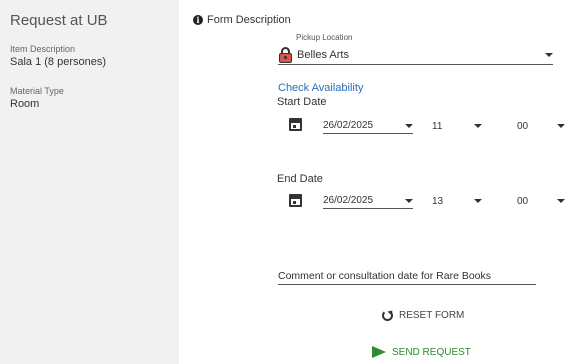 The width and height of the screenshot is (575, 364). I want to click on start-hour-select: 11, so click(457, 126).